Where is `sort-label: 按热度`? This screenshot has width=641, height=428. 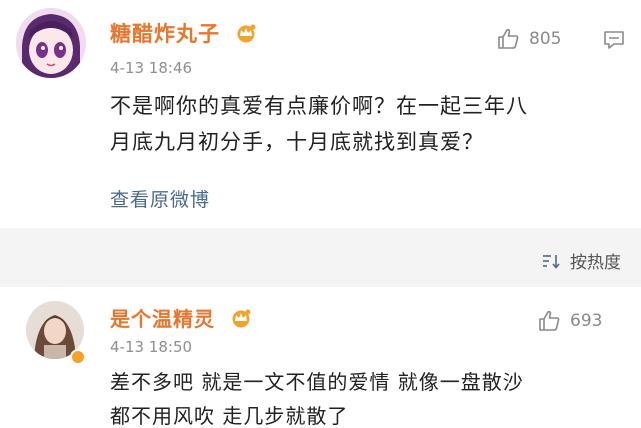
sort-label: 按热度 is located at coordinates (595, 260).